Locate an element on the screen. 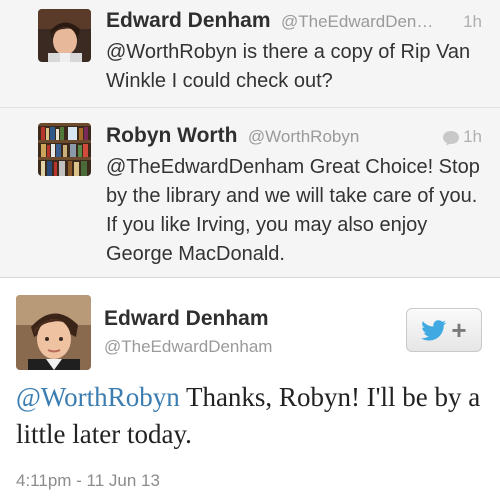 This screenshot has width=500, height=502. follow-button: + is located at coordinates (444, 330).